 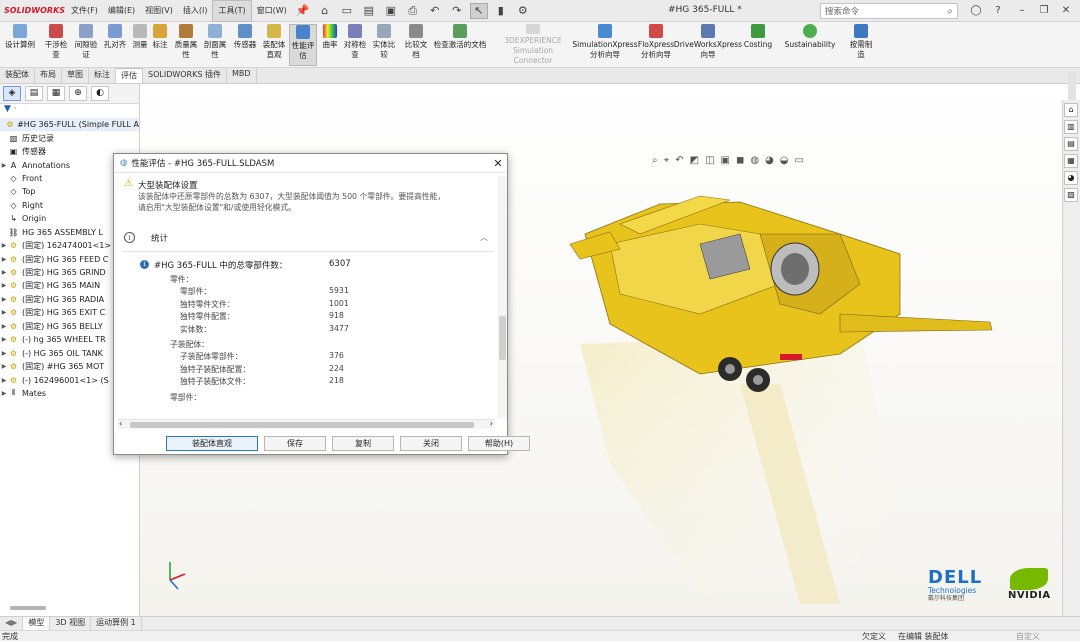 I want to click on zoom-area-icon: ⌖, so click(x=667, y=160).